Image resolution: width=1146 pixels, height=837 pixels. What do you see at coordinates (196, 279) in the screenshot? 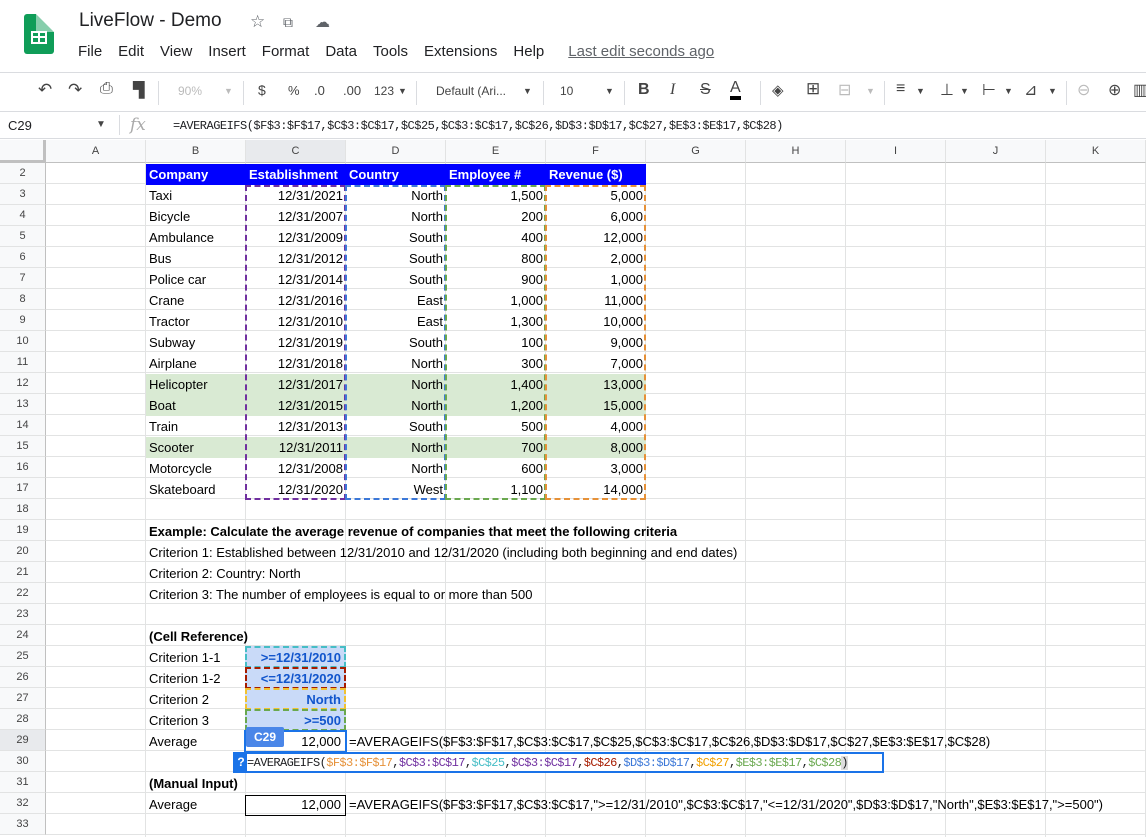
I see `table-cell: Police car` at bounding box center [196, 279].